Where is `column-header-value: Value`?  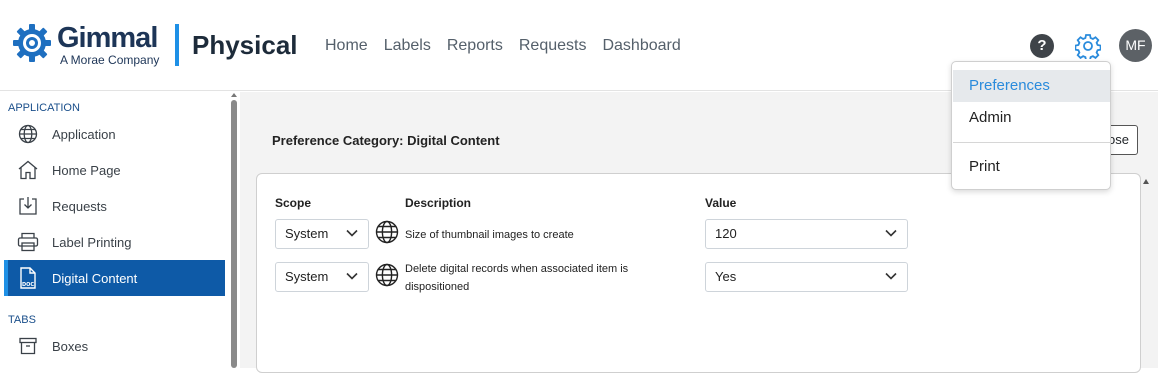
column-header-value: Value is located at coordinates (721, 203).